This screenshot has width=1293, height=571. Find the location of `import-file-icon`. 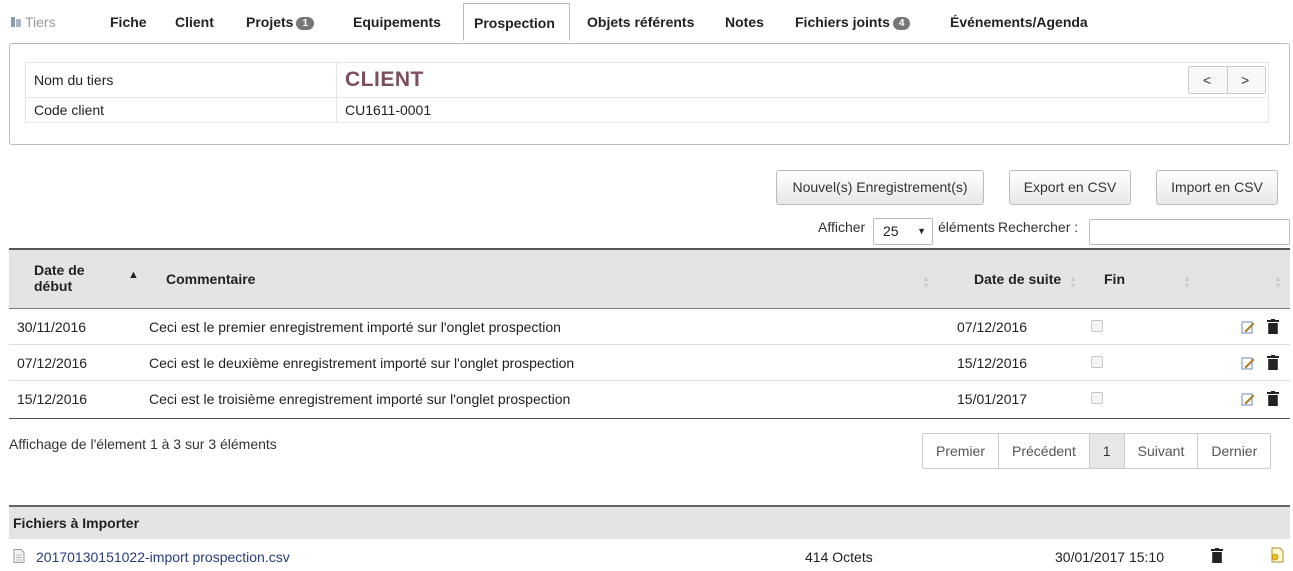

import-file-icon is located at coordinates (1277, 555).